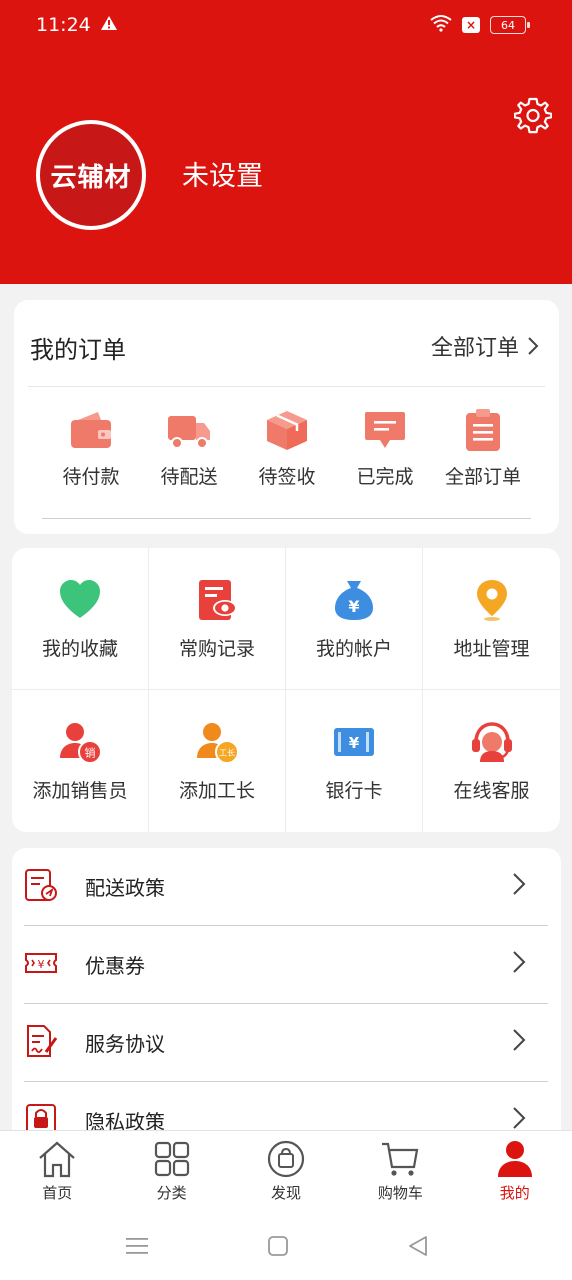 The width and height of the screenshot is (572, 1280). Describe the element at coordinates (400, 1193) in the screenshot. I see `tab-label: 购物车` at that location.